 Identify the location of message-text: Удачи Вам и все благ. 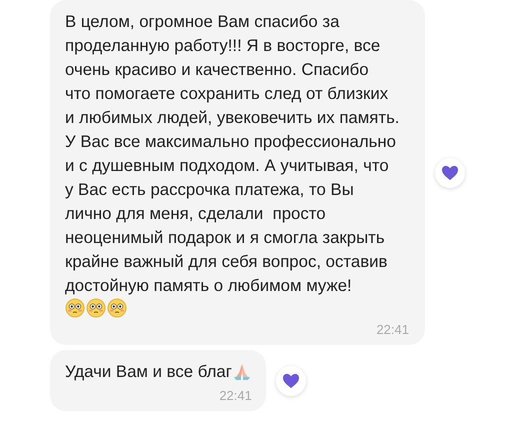
(148, 372).